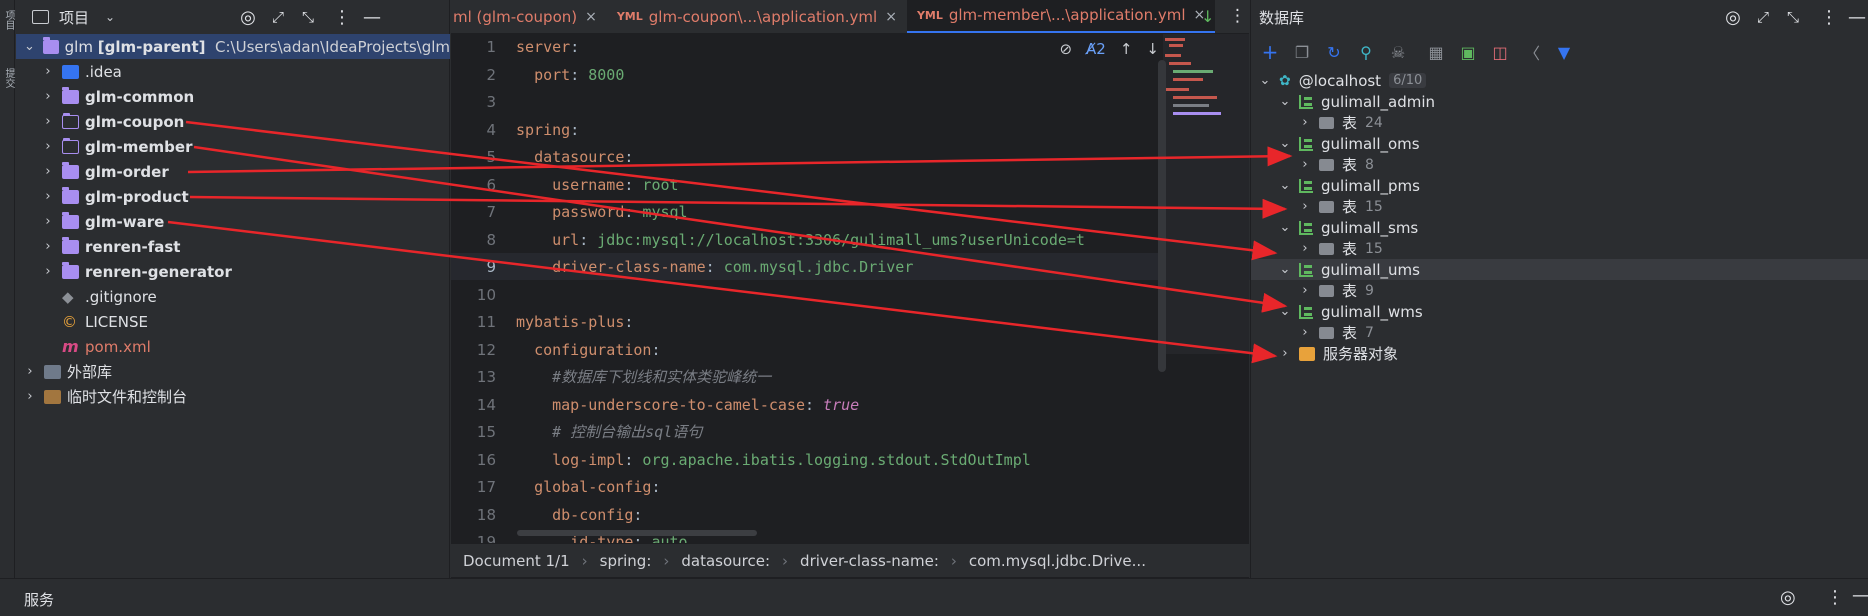  I want to click on console-icon: 〈, so click(1532, 52).